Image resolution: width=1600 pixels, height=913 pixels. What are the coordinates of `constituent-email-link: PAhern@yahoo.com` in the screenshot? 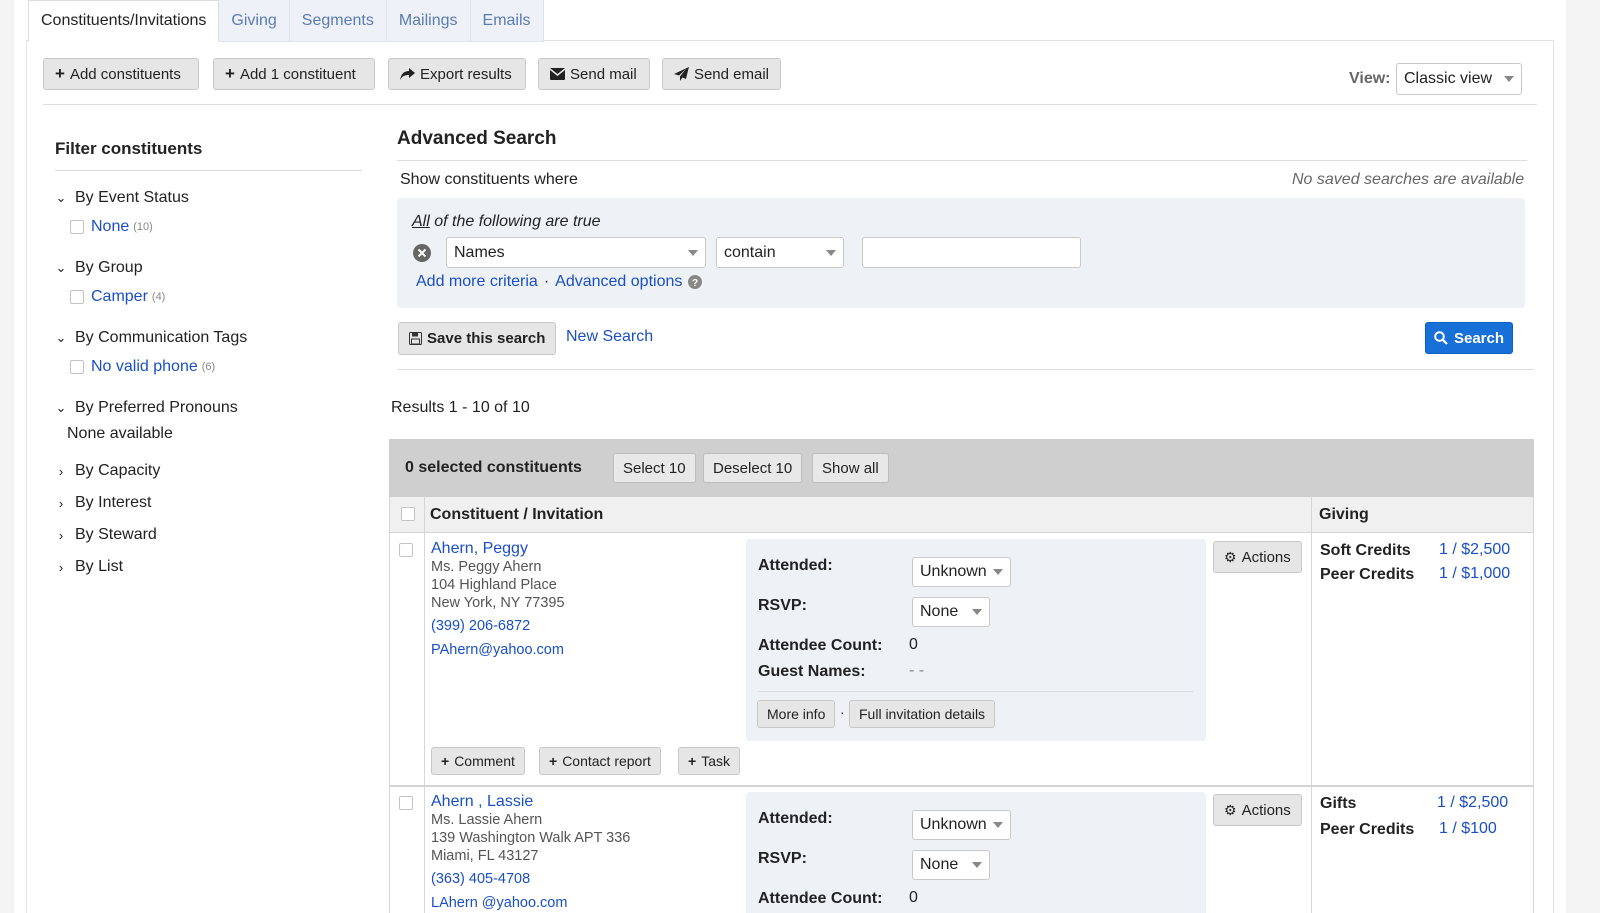 It's located at (497, 650).